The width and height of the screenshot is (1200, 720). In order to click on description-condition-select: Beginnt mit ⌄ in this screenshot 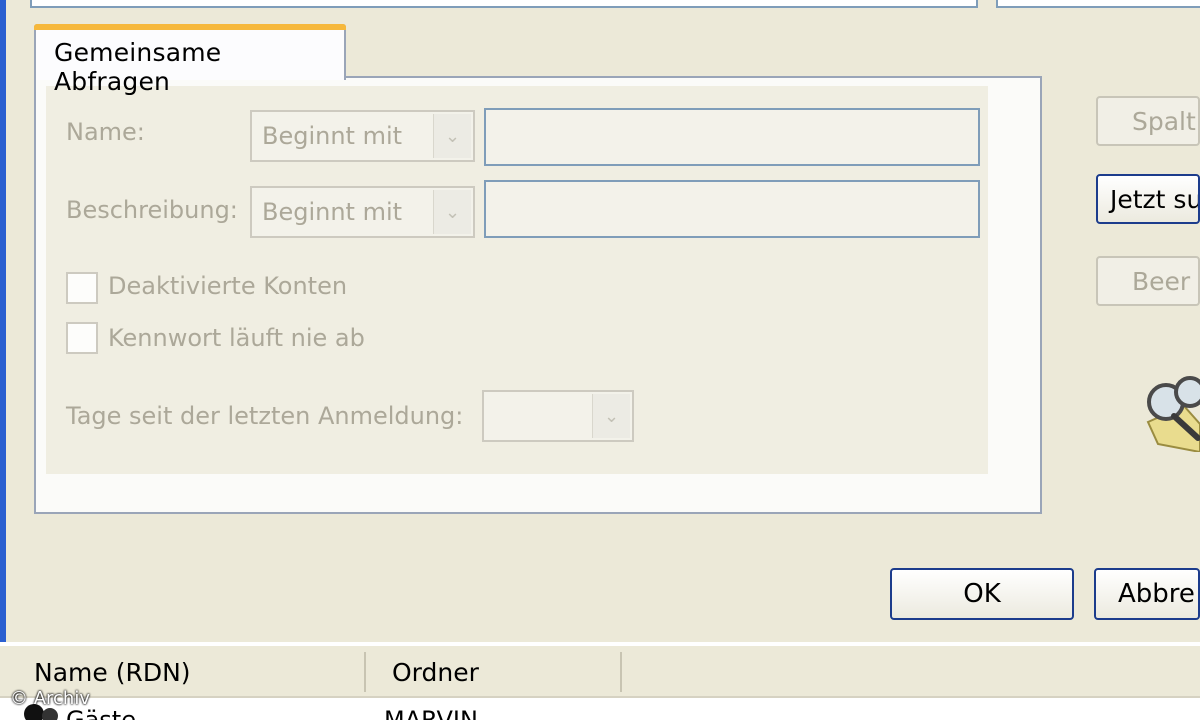, I will do `click(362, 212)`.